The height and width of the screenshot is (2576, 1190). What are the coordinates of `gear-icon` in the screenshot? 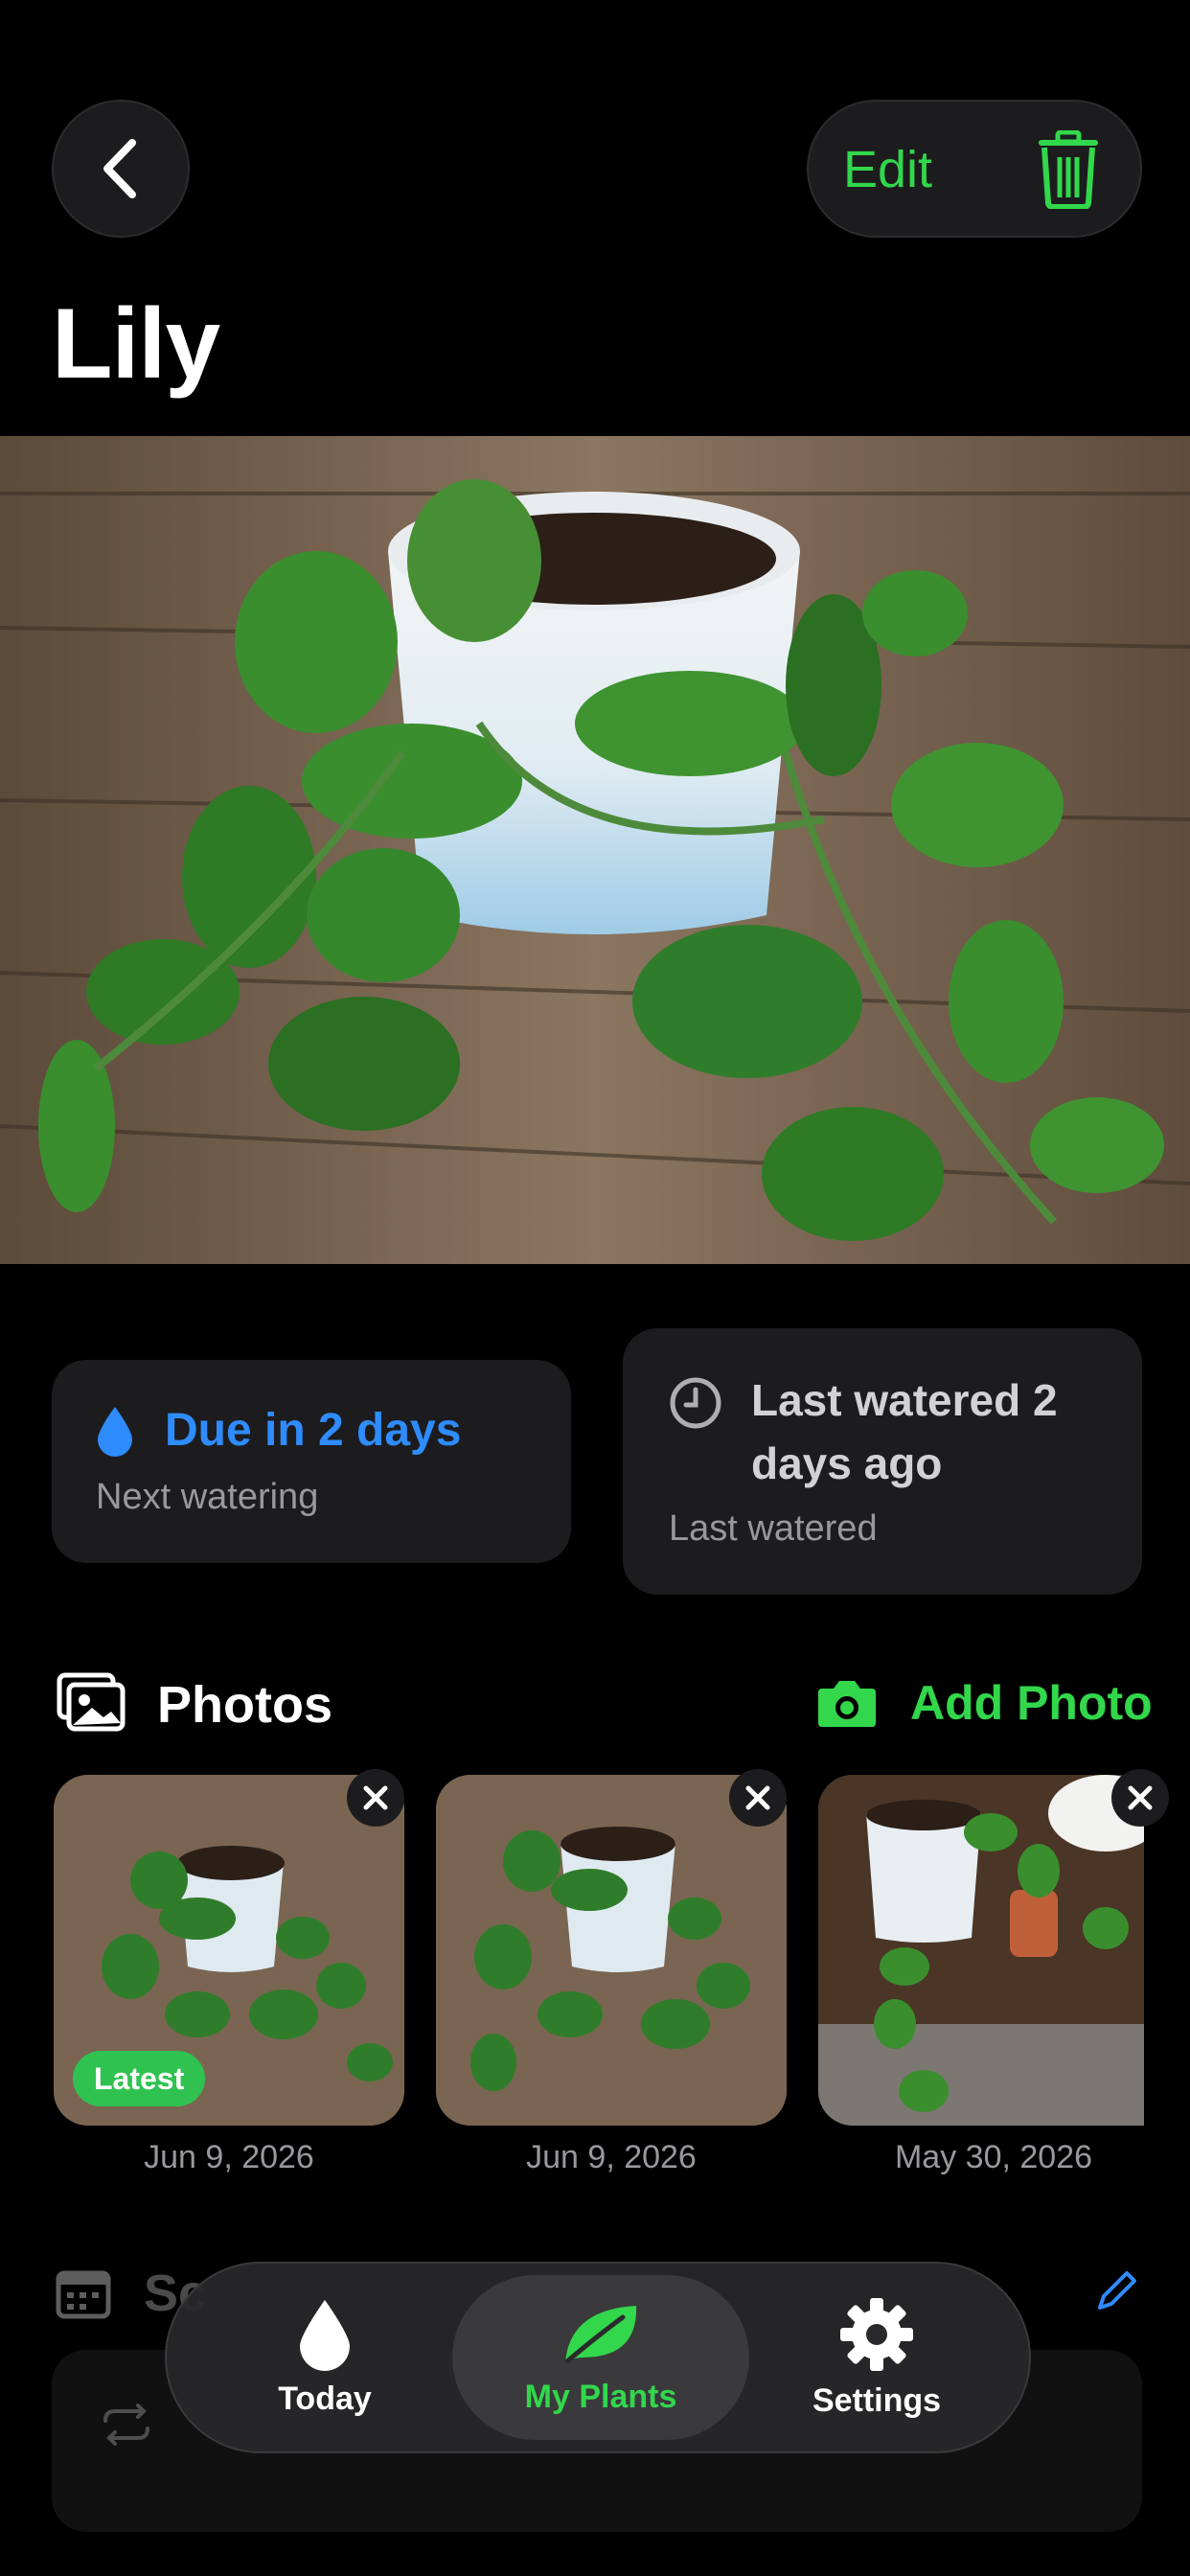 It's located at (876, 2334).